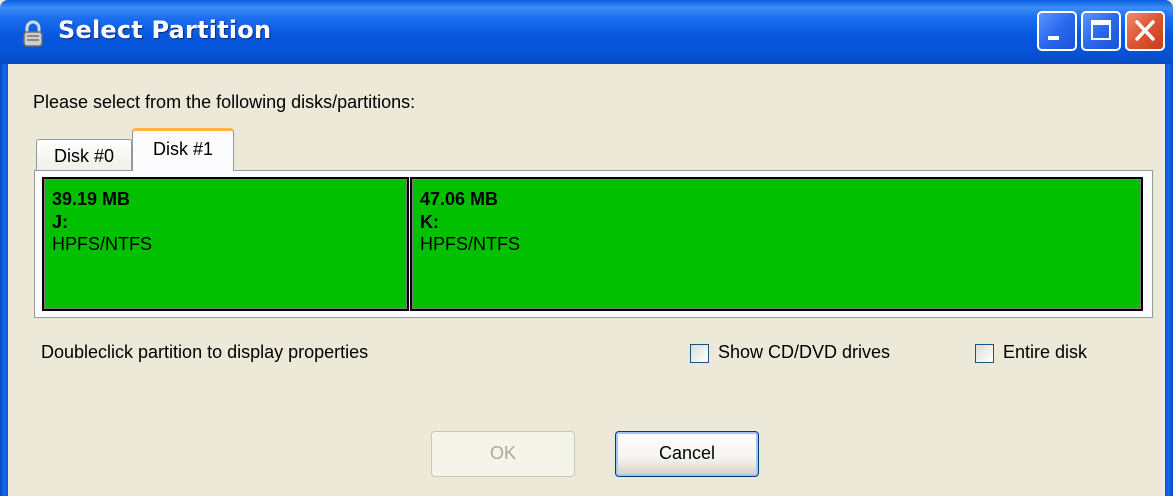  Describe the element at coordinates (165, 30) in the screenshot. I see `window-title: Select Partition` at that location.